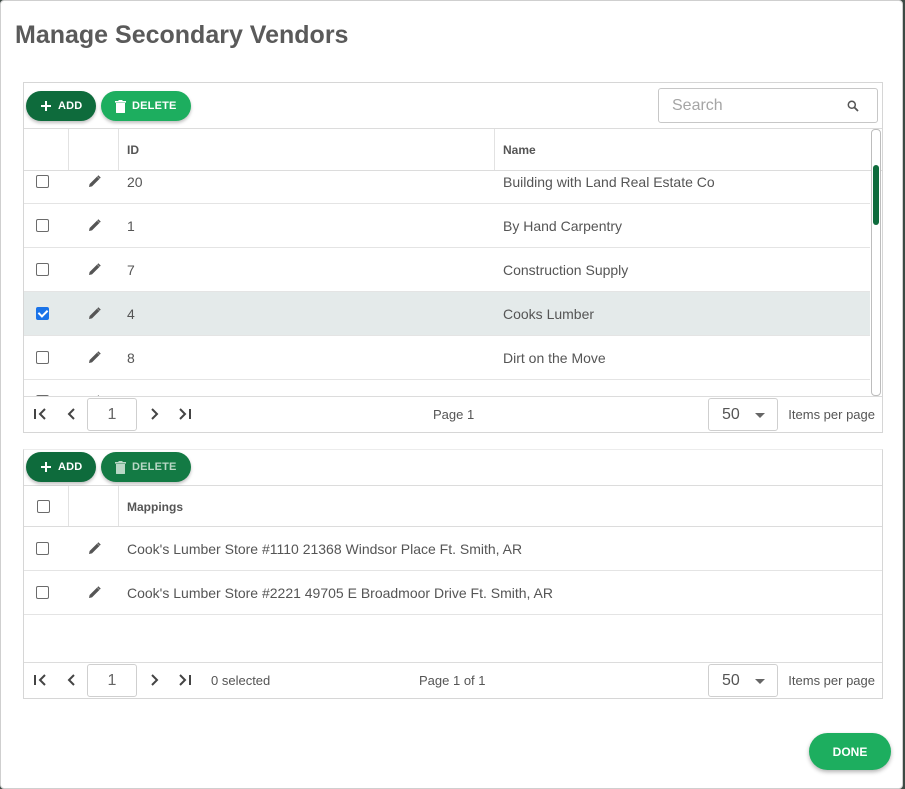 The height and width of the screenshot is (789, 905). Describe the element at coordinates (447, 226) in the screenshot. I see `table-row: 1 By Hand Carpentry` at that location.